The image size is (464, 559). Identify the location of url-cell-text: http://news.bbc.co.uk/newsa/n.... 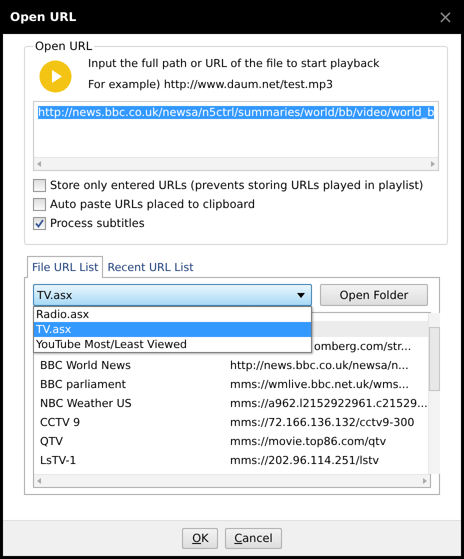
(320, 365).